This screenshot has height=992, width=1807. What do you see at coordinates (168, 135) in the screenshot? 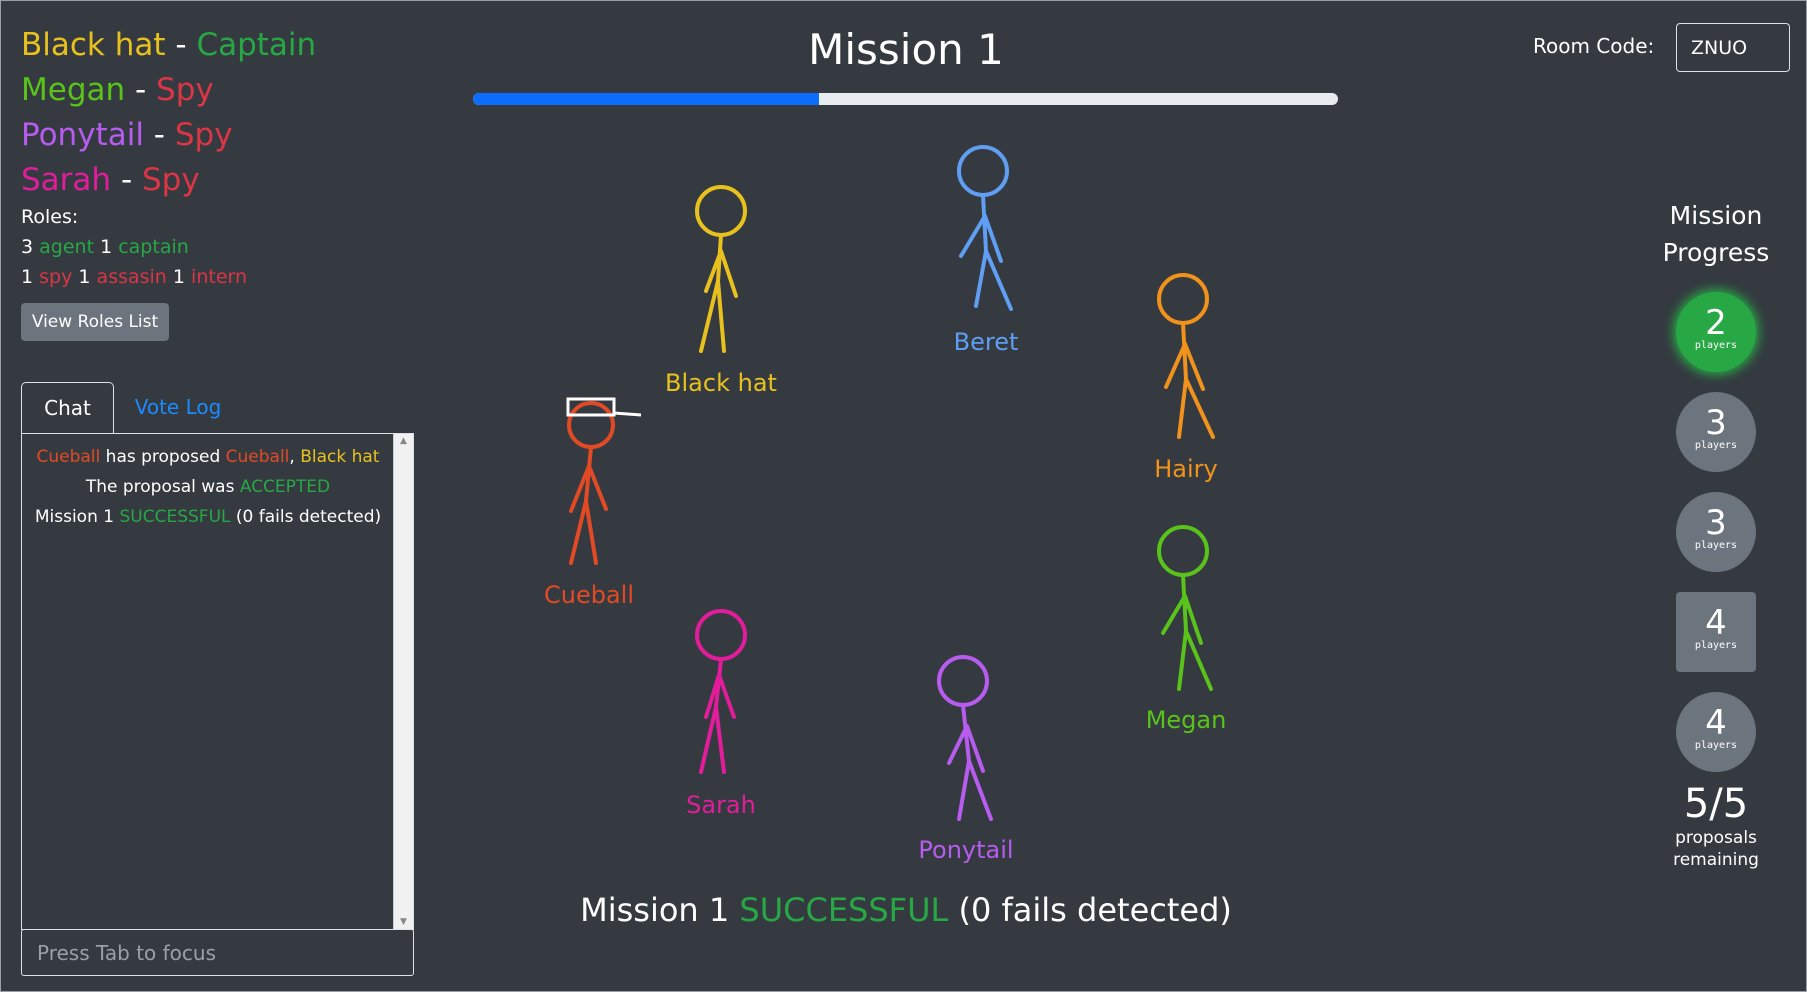
I see `known-role-row: Ponytail - Spy` at bounding box center [168, 135].